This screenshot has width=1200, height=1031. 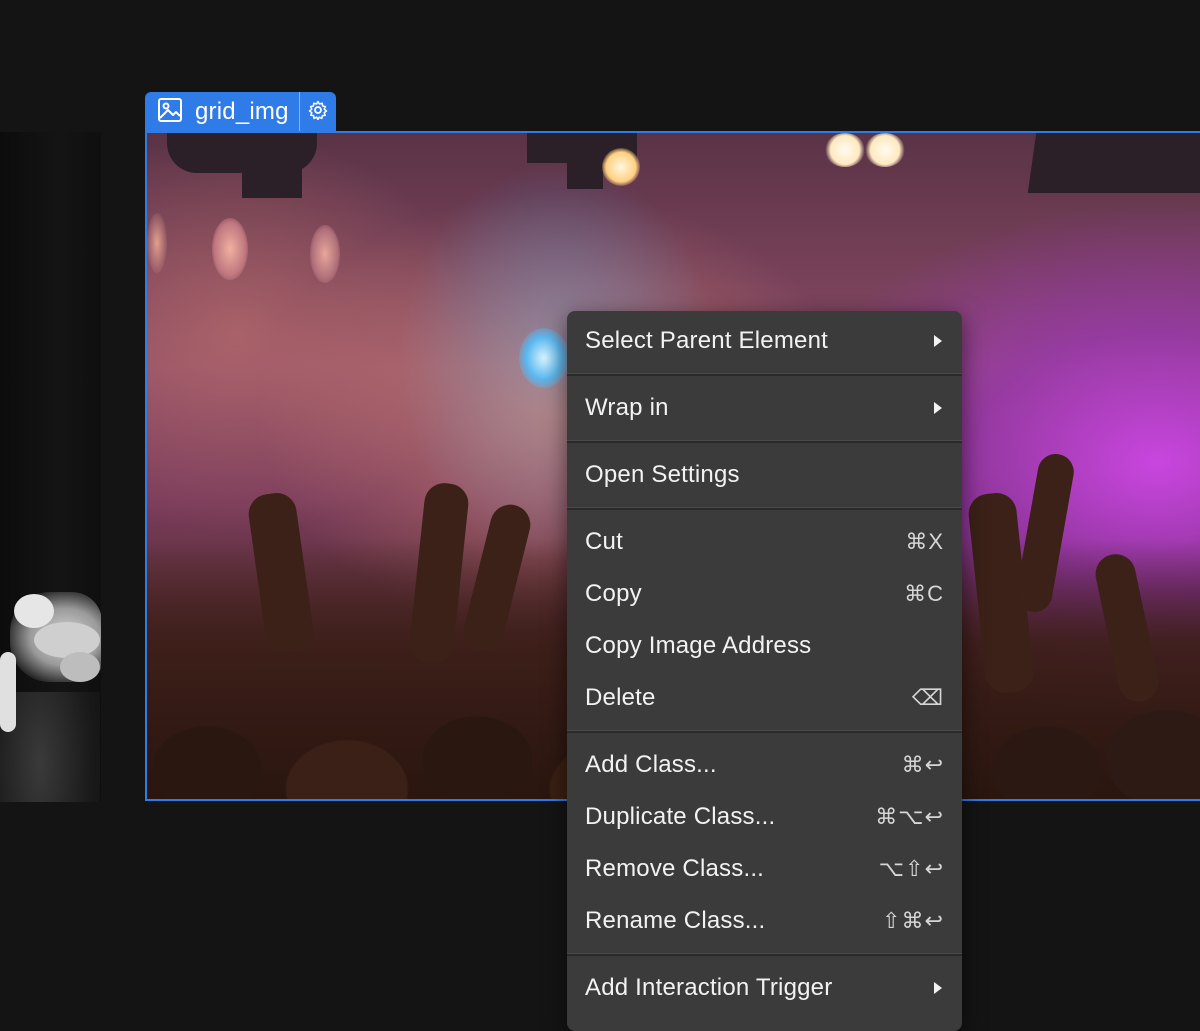 I want to click on element-tag-label: grid_img, so click(x=242, y=111).